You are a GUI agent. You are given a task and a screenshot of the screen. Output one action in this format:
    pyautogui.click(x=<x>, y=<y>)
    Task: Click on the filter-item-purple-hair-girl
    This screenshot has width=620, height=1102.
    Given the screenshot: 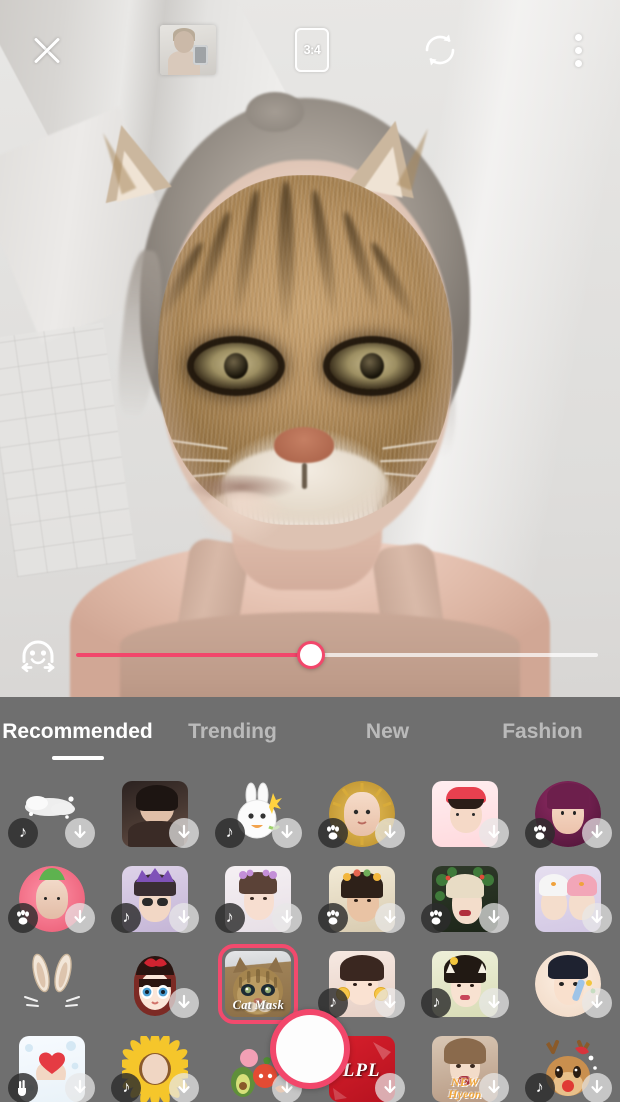 What is the action you would take?
    pyautogui.click(x=568, y=813)
    